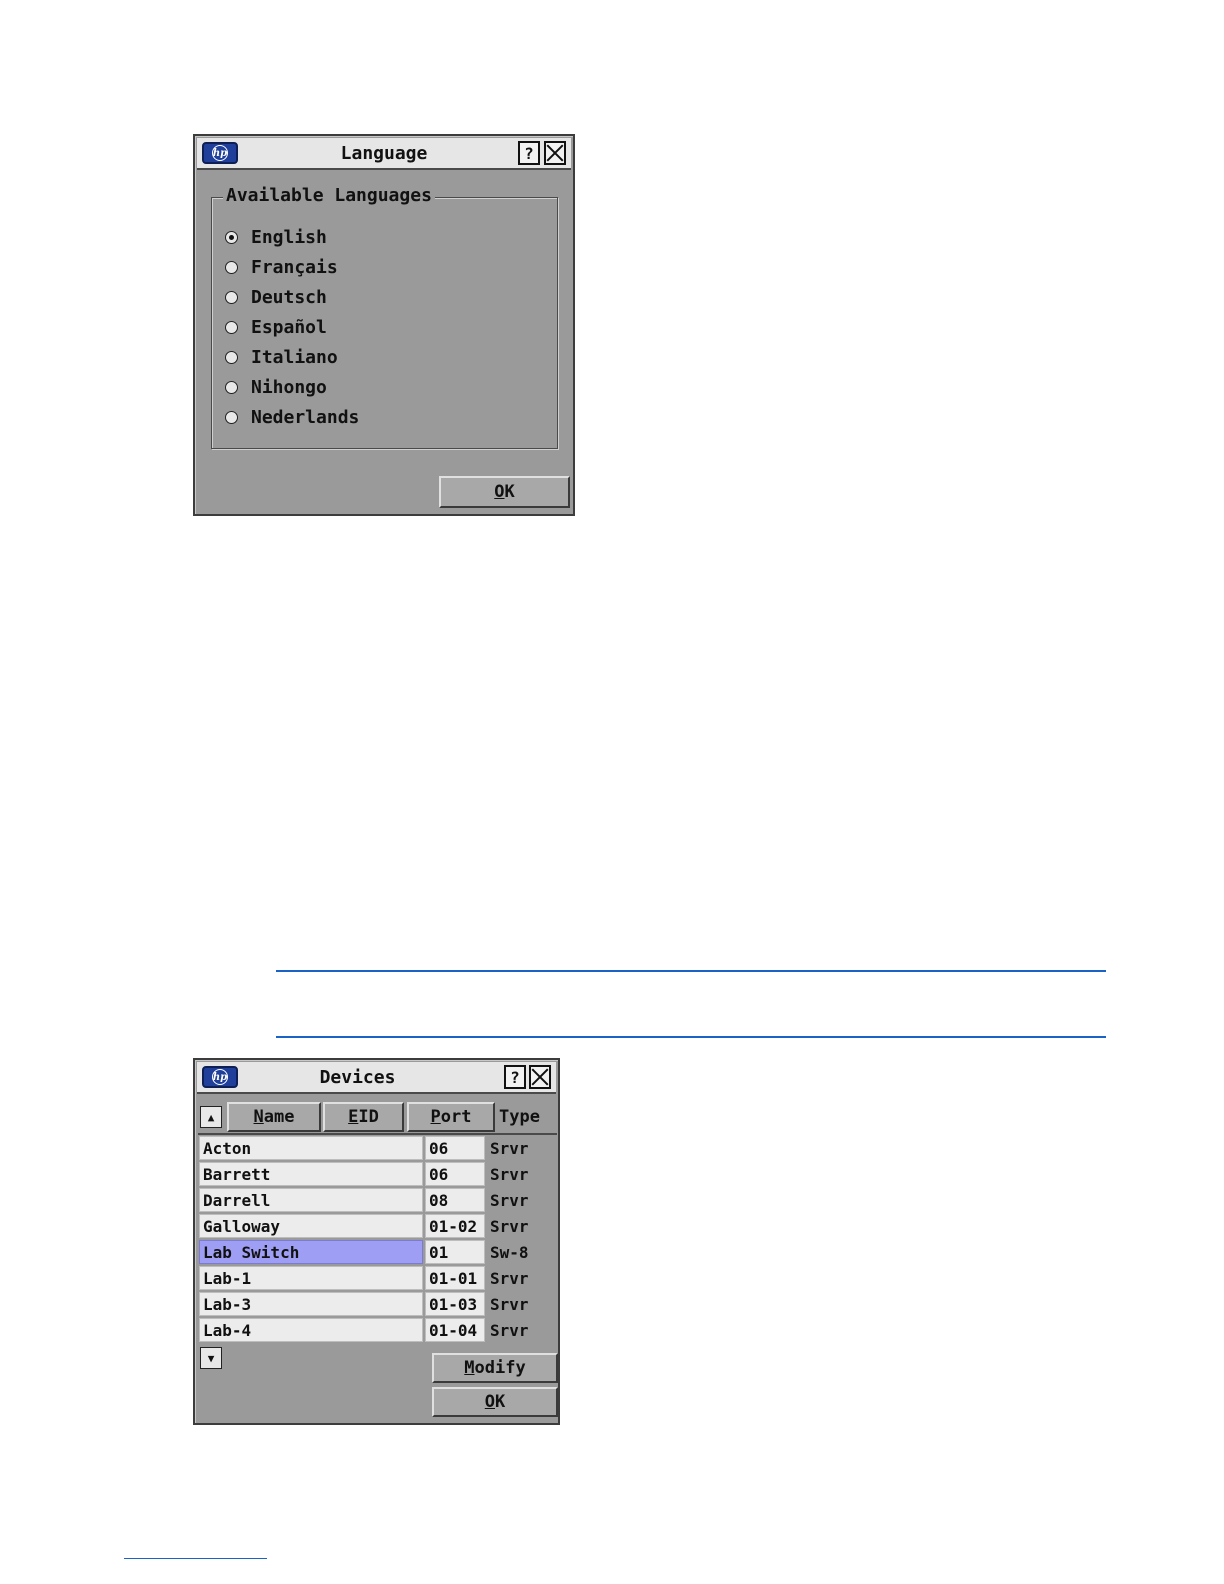  I want to click on table-row: Darrell 08 Srvr, so click(377, 1200).